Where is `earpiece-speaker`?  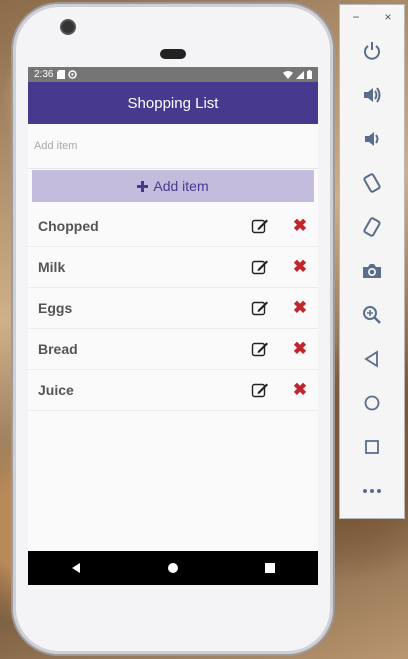 earpiece-speaker is located at coordinates (173, 54).